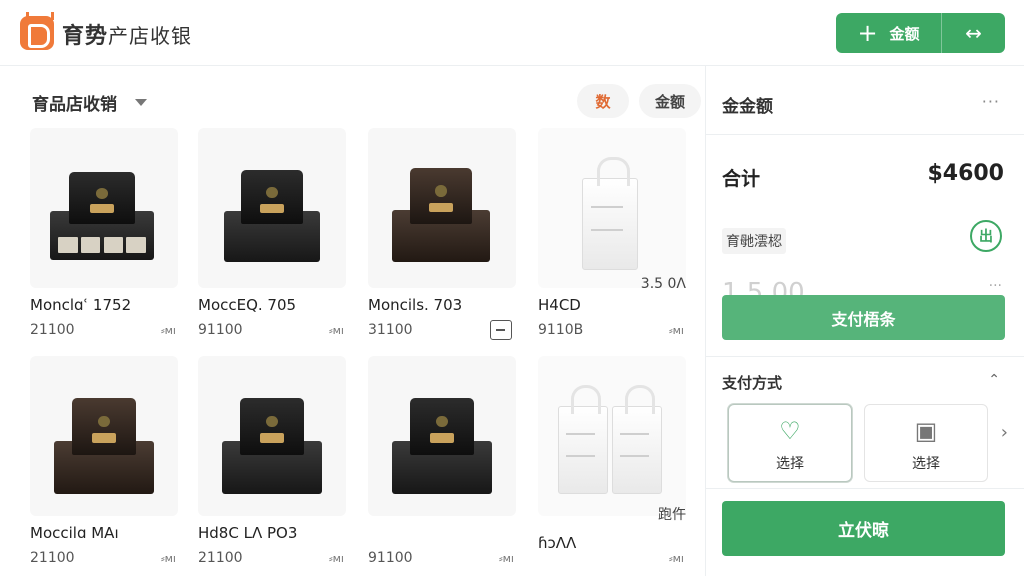  I want to click on app-logo-icon, so click(37, 31).